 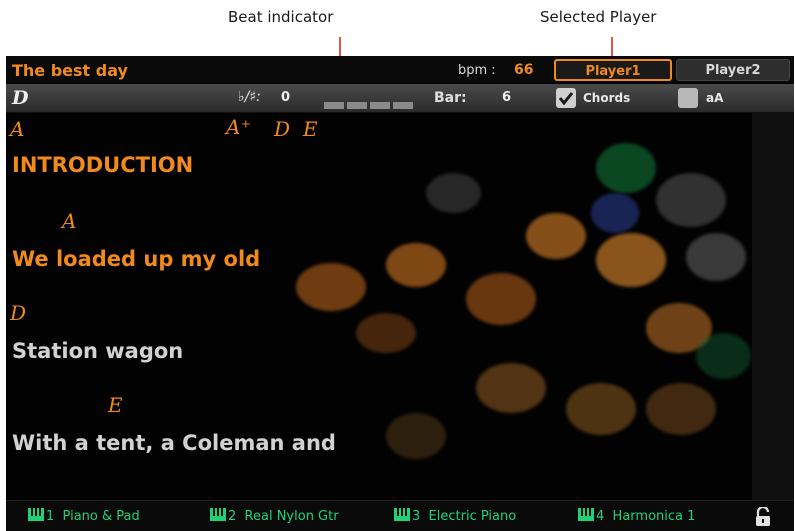 What do you see at coordinates (416, 516) in the screenshot?
I see `track-number: 3` at bounding box center [416, 516].